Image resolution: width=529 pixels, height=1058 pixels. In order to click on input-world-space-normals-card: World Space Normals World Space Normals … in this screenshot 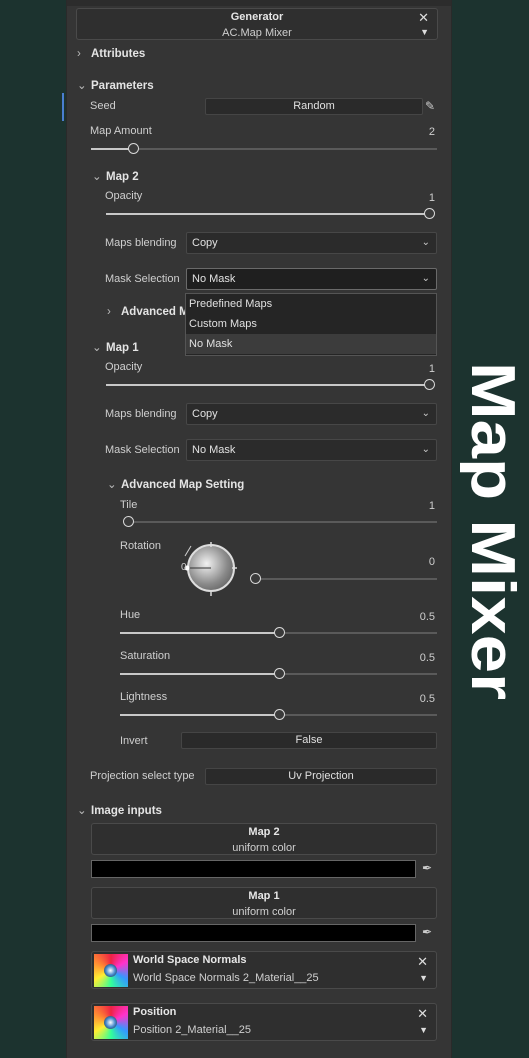, I will do `click(264, 970)`.